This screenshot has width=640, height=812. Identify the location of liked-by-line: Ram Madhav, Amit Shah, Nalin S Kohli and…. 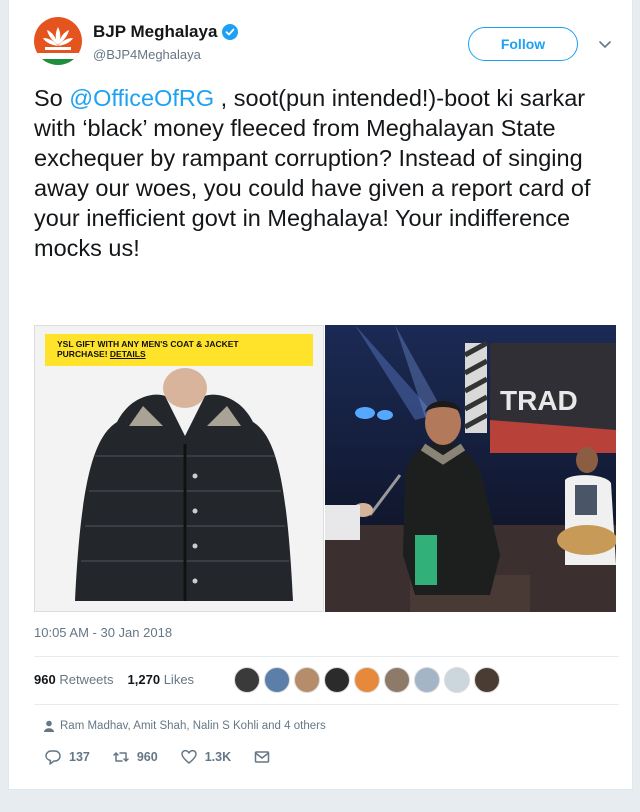
(185, 726).